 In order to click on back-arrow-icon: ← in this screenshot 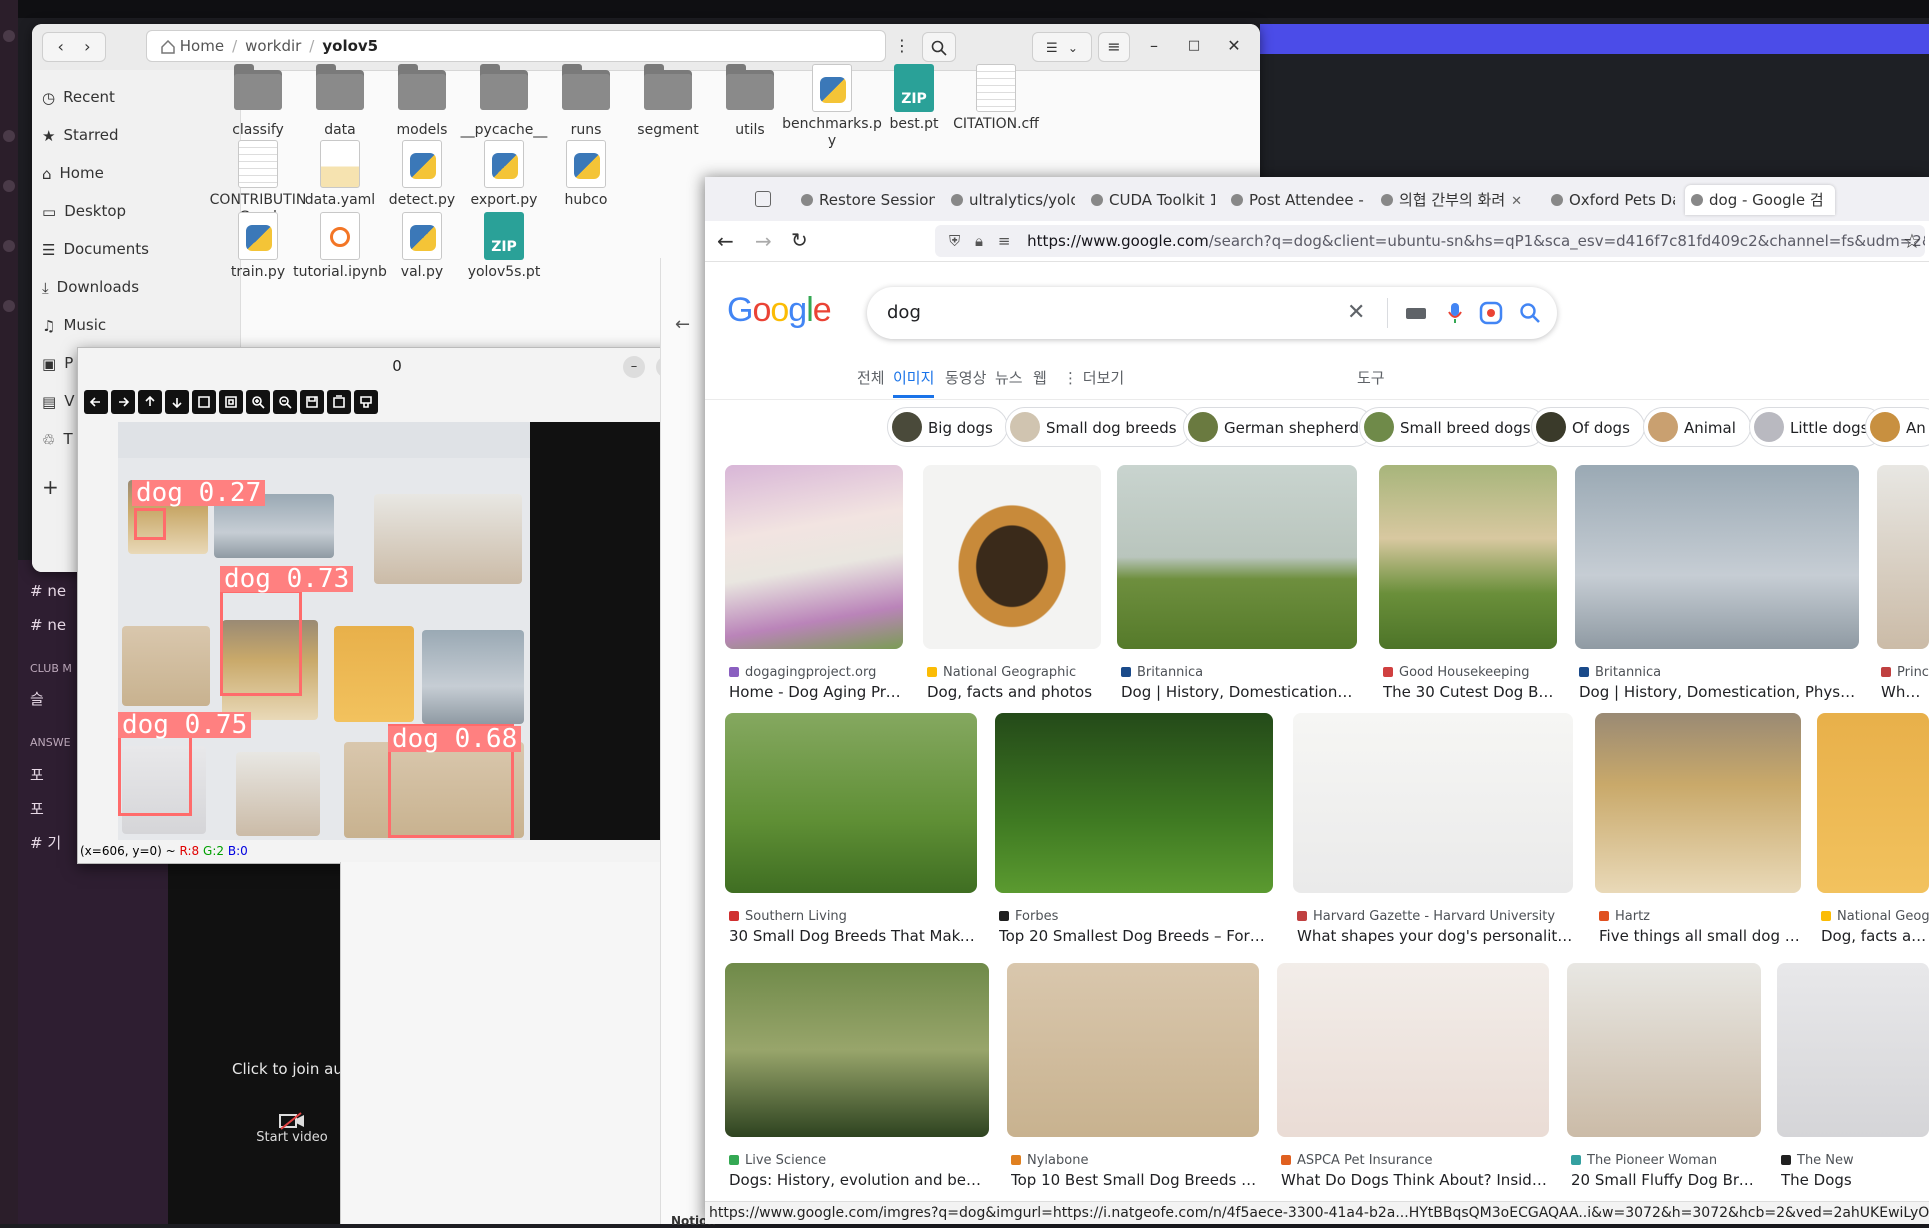, I will do `click(682, 324)`.